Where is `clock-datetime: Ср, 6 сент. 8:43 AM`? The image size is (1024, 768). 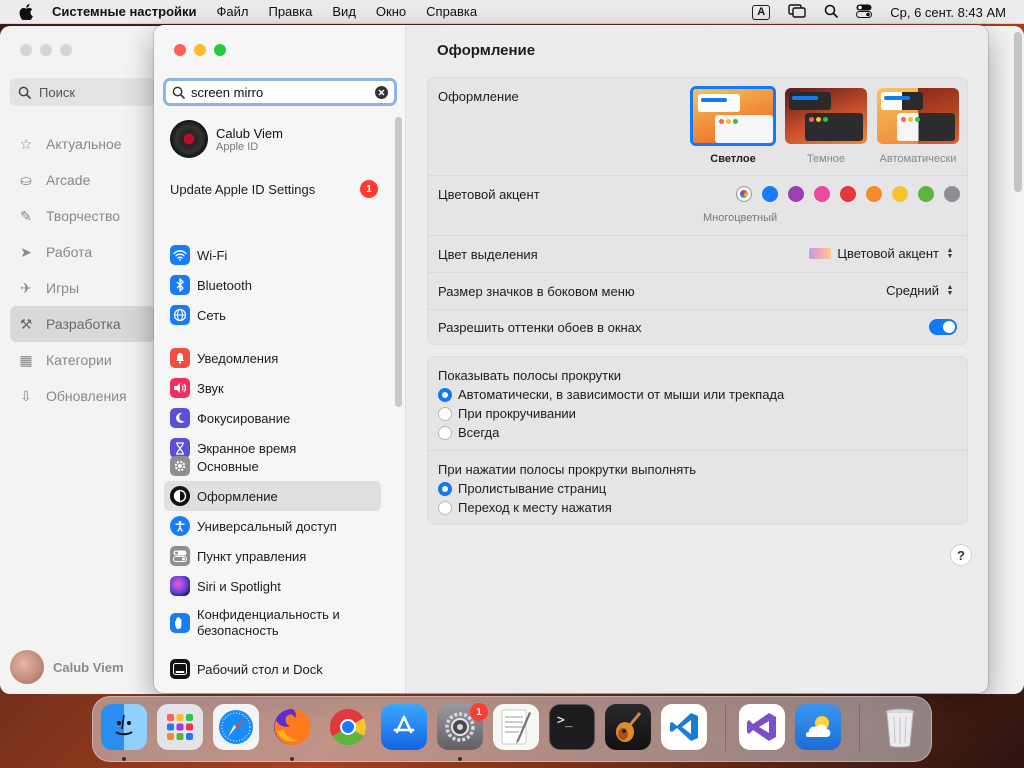 clock-datetime: Ср, 6 сент. 8:43 AM is located at coordinates (948, 12).